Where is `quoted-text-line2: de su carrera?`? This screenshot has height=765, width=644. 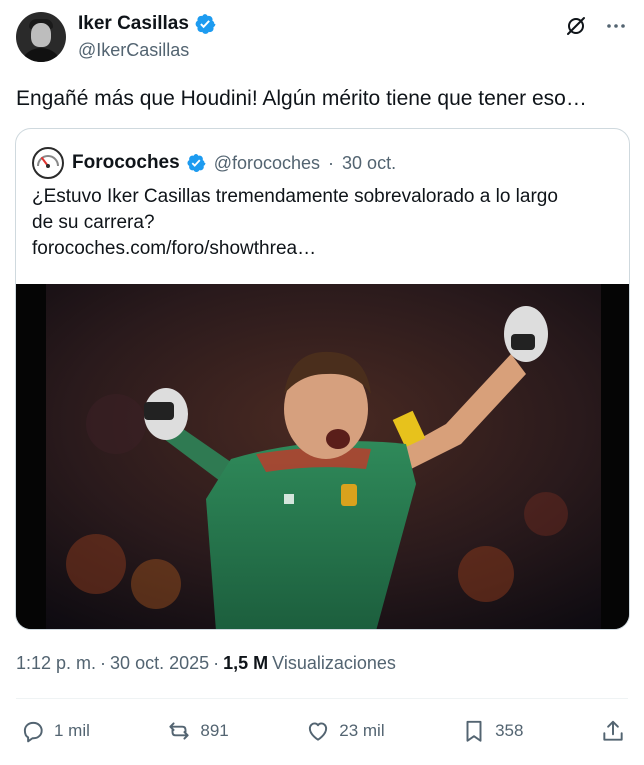 quoted-text-line2: de su carrera? is located at coordinates (93, 222).